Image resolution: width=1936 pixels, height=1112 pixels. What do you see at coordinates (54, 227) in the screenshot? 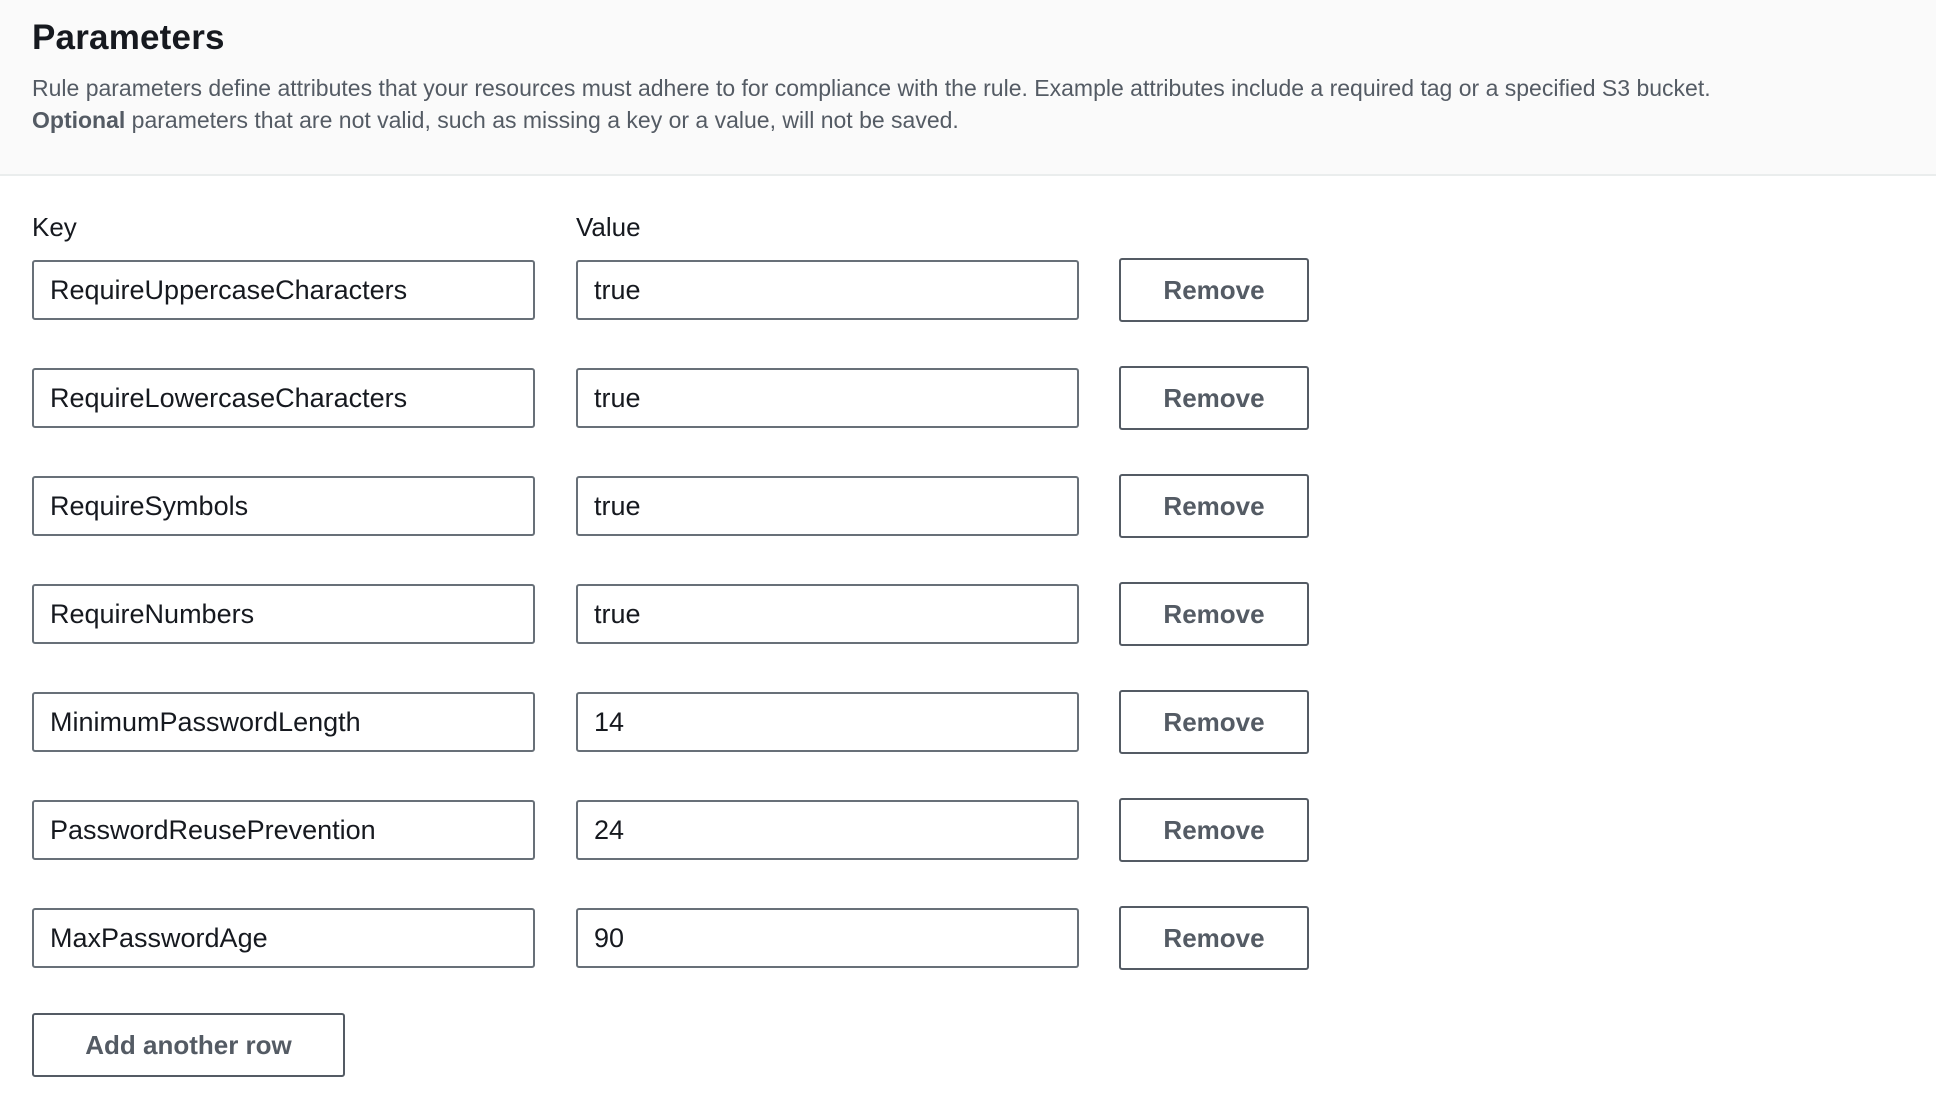
I see `key-column-label: Key` at bounding box center [54, 227].